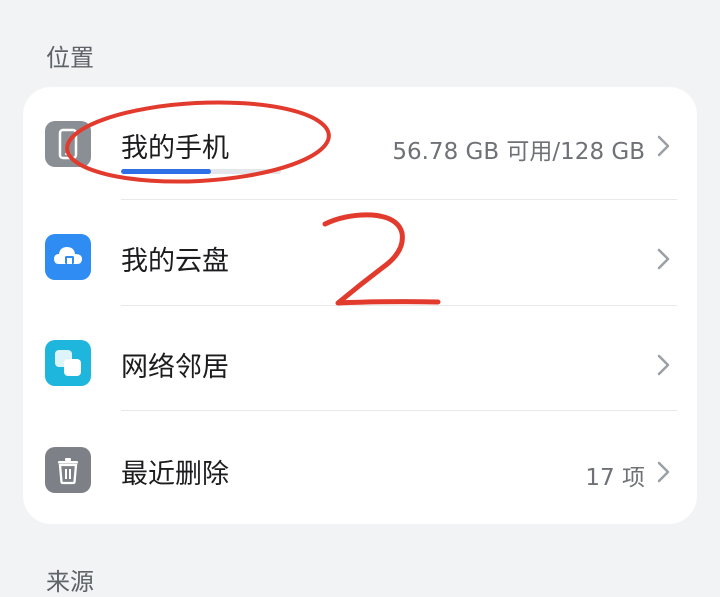 The width and height of the screenshot is (720, 597). What do you see at coordinates (70, 582) in the screenshot?
I see `section-title-source: 来源` at bounding box center [70, 582].